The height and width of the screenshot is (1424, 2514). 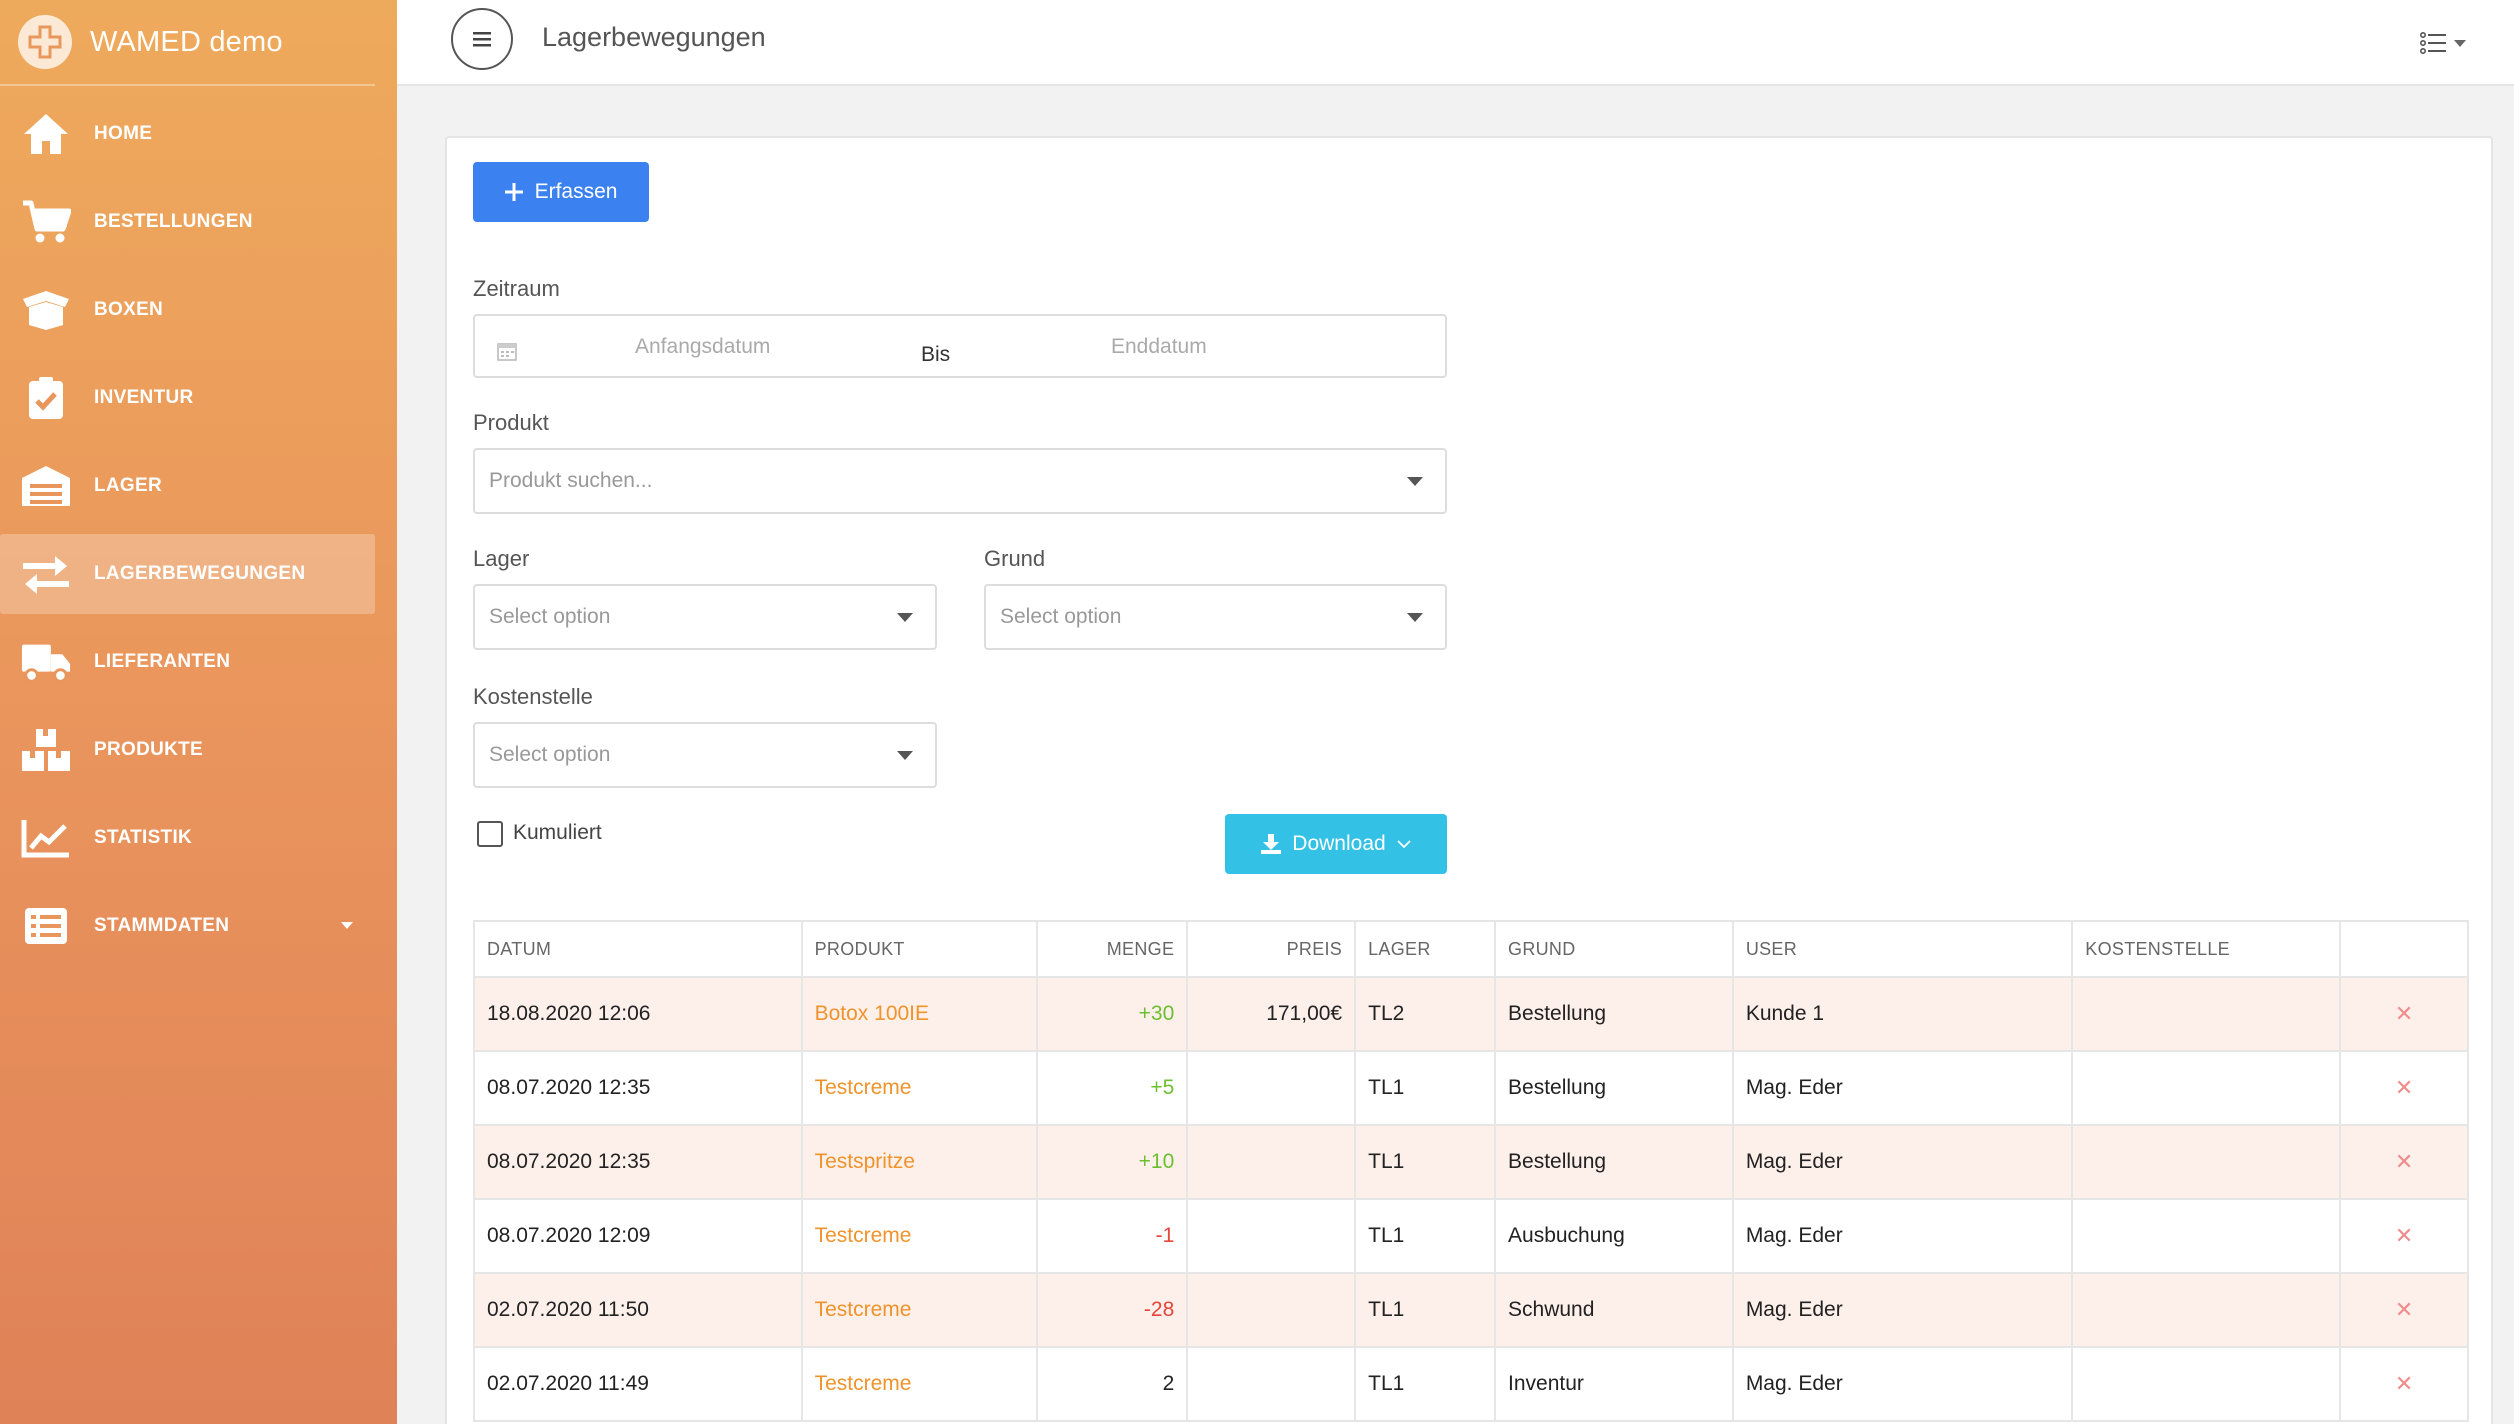 I want to click on view-options-button, so click(x=2443, y=43).